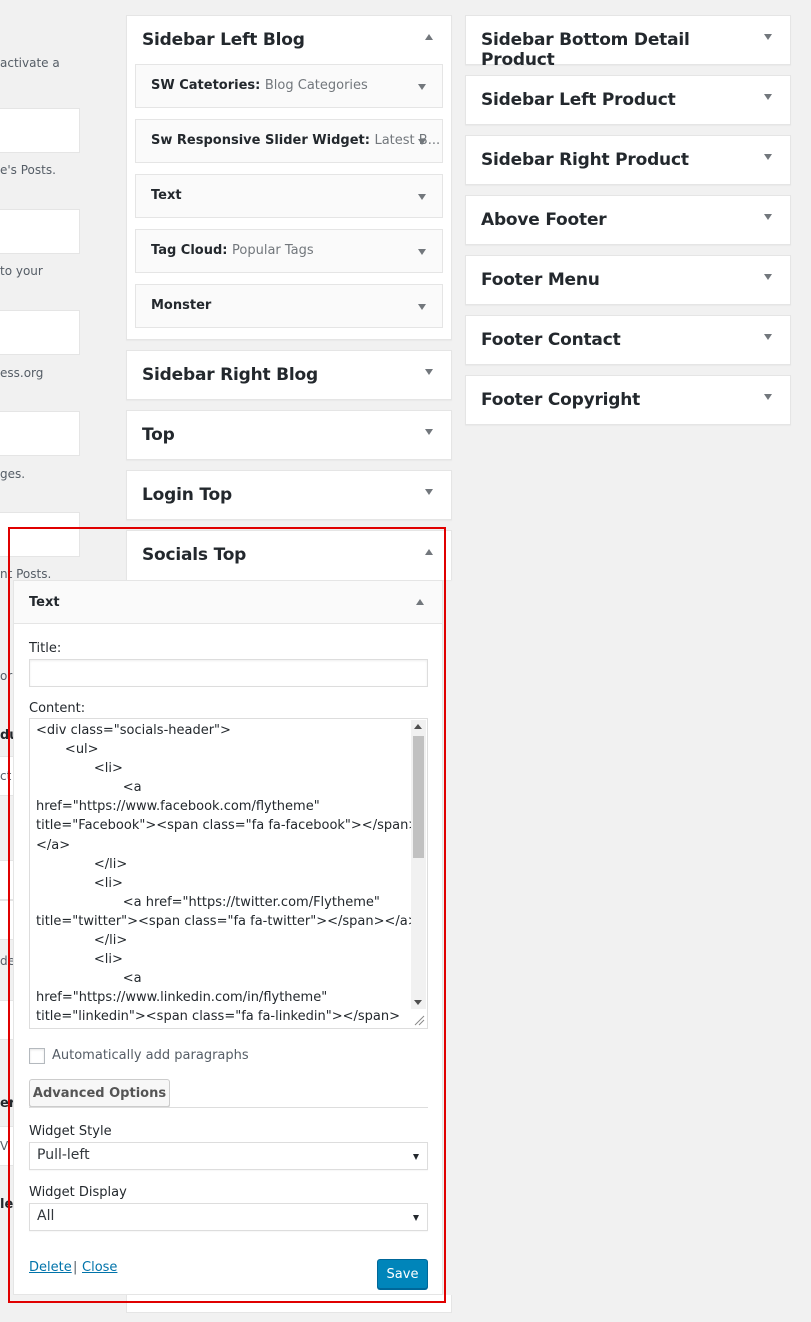  I want to click on widget-title: Tag Cloud:, so click(189, 250).